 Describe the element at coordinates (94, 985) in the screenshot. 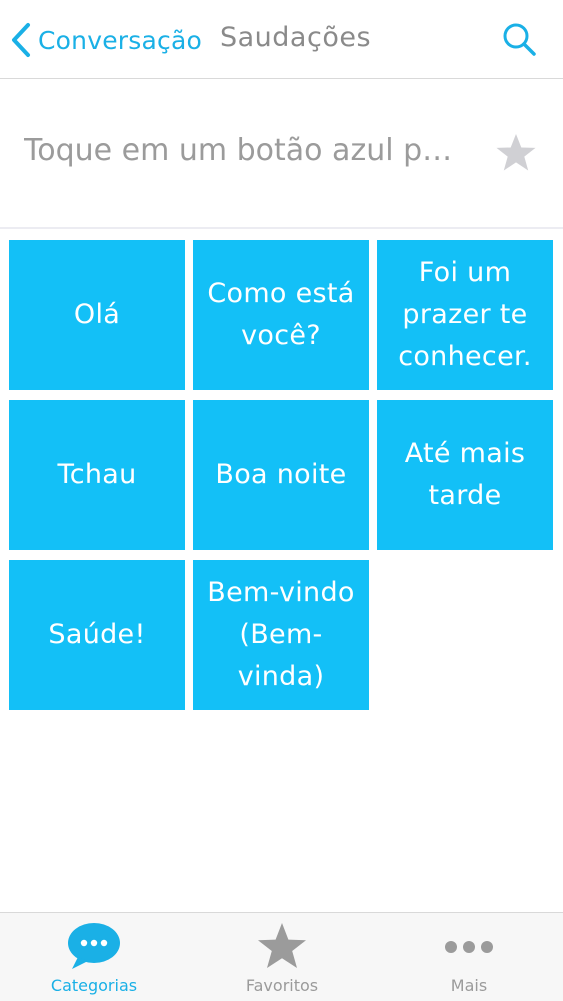

I see `tab-label: Categorias` at that location.